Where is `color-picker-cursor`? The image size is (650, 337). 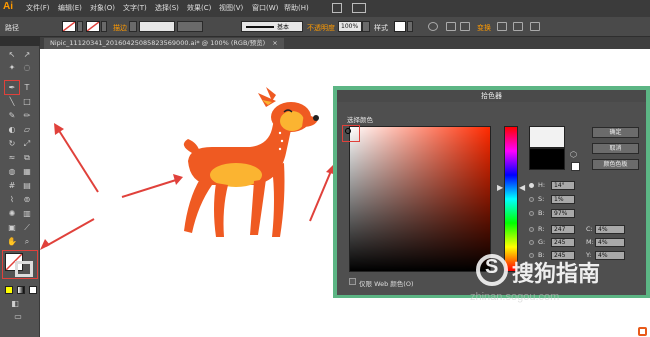
color-picker-cursor is located at coordinates (348, 131).